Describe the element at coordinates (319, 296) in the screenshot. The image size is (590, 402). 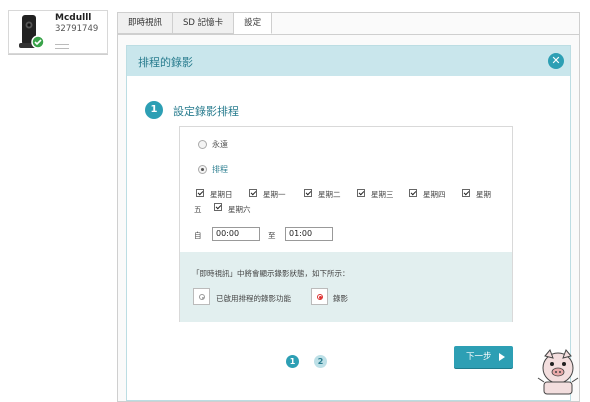
I see `recording-icon` at that location.